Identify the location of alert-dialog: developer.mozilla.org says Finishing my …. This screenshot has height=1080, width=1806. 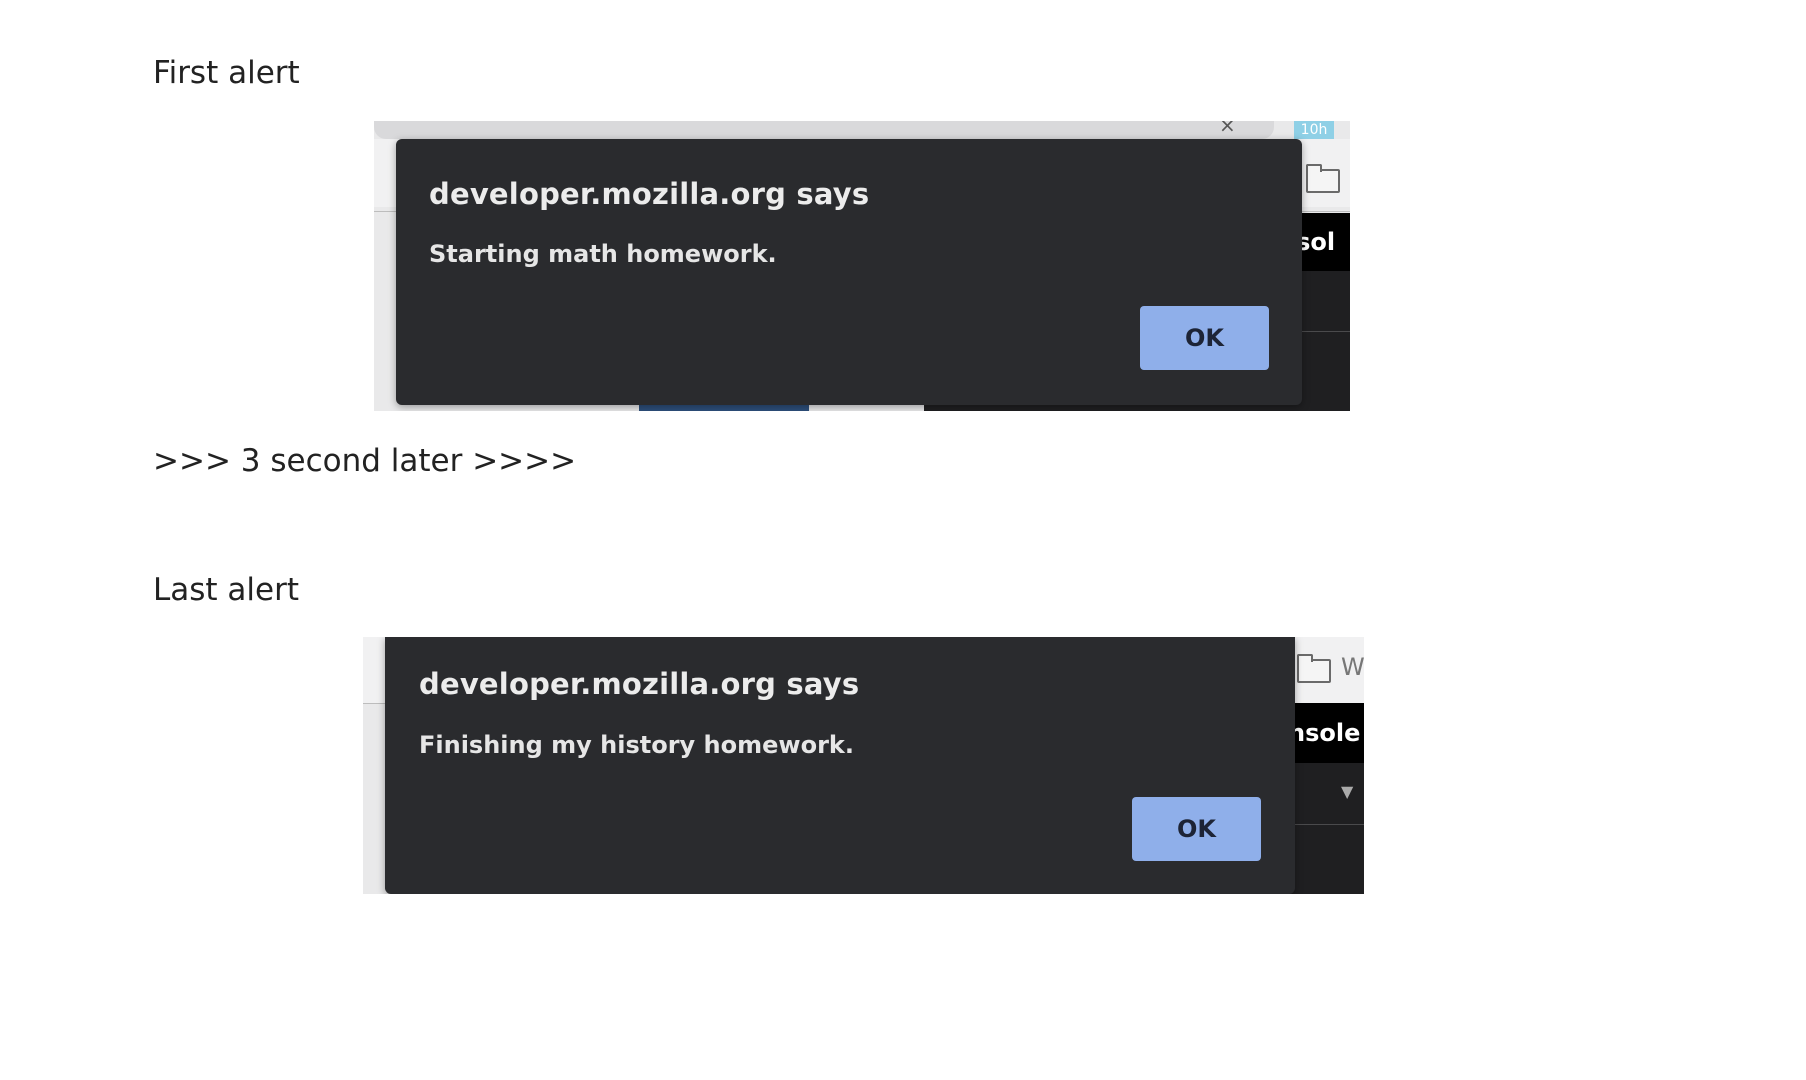
(840, 765).